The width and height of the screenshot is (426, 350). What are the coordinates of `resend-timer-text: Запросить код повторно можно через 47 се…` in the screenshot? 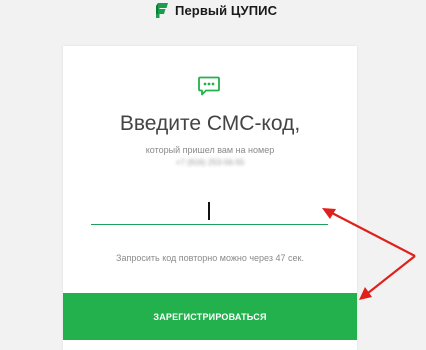 It's located at (210, 258).